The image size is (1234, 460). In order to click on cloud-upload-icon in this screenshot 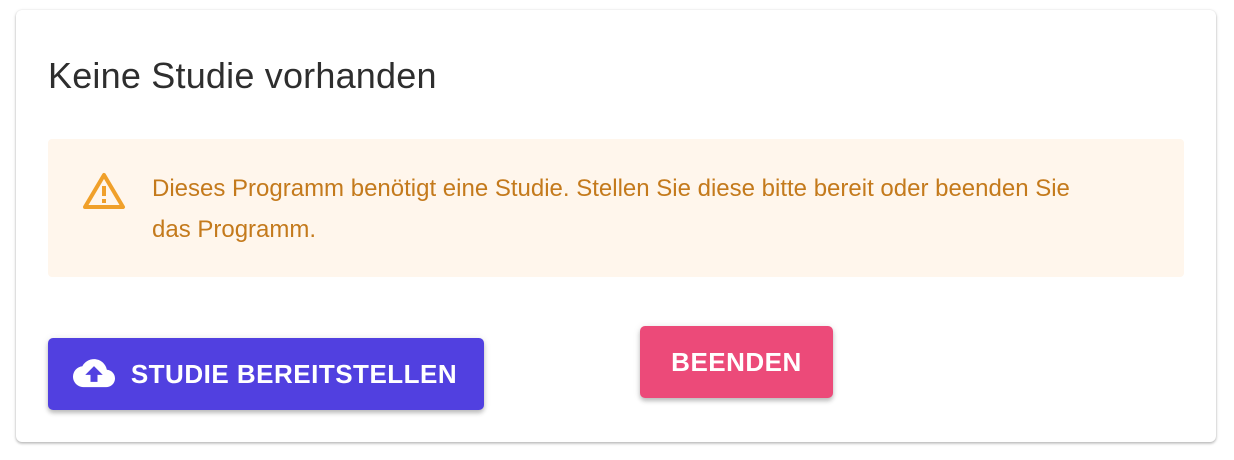, I will do `click(93, 373)`.